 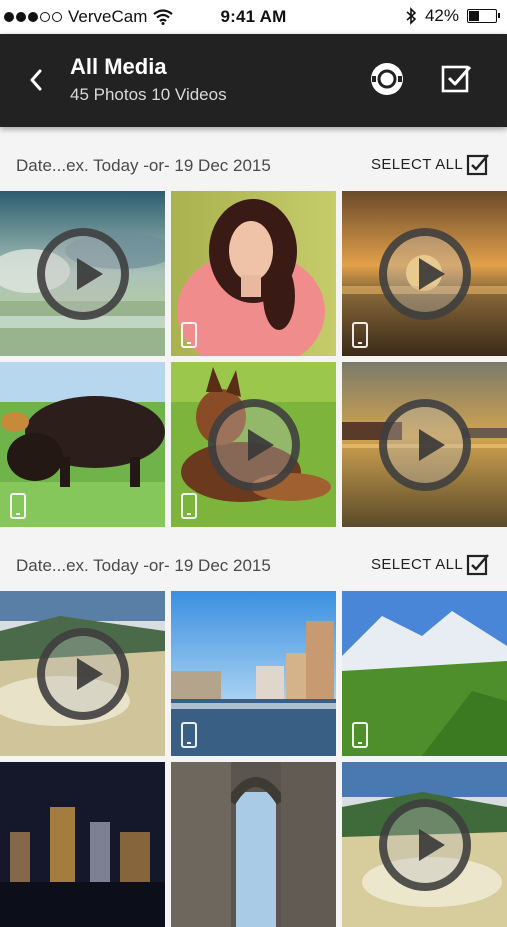 What do you see at coordinates (441, 15) in the screenshot?
I see `battery-percent: 42%` at bounding box center [441, 15].